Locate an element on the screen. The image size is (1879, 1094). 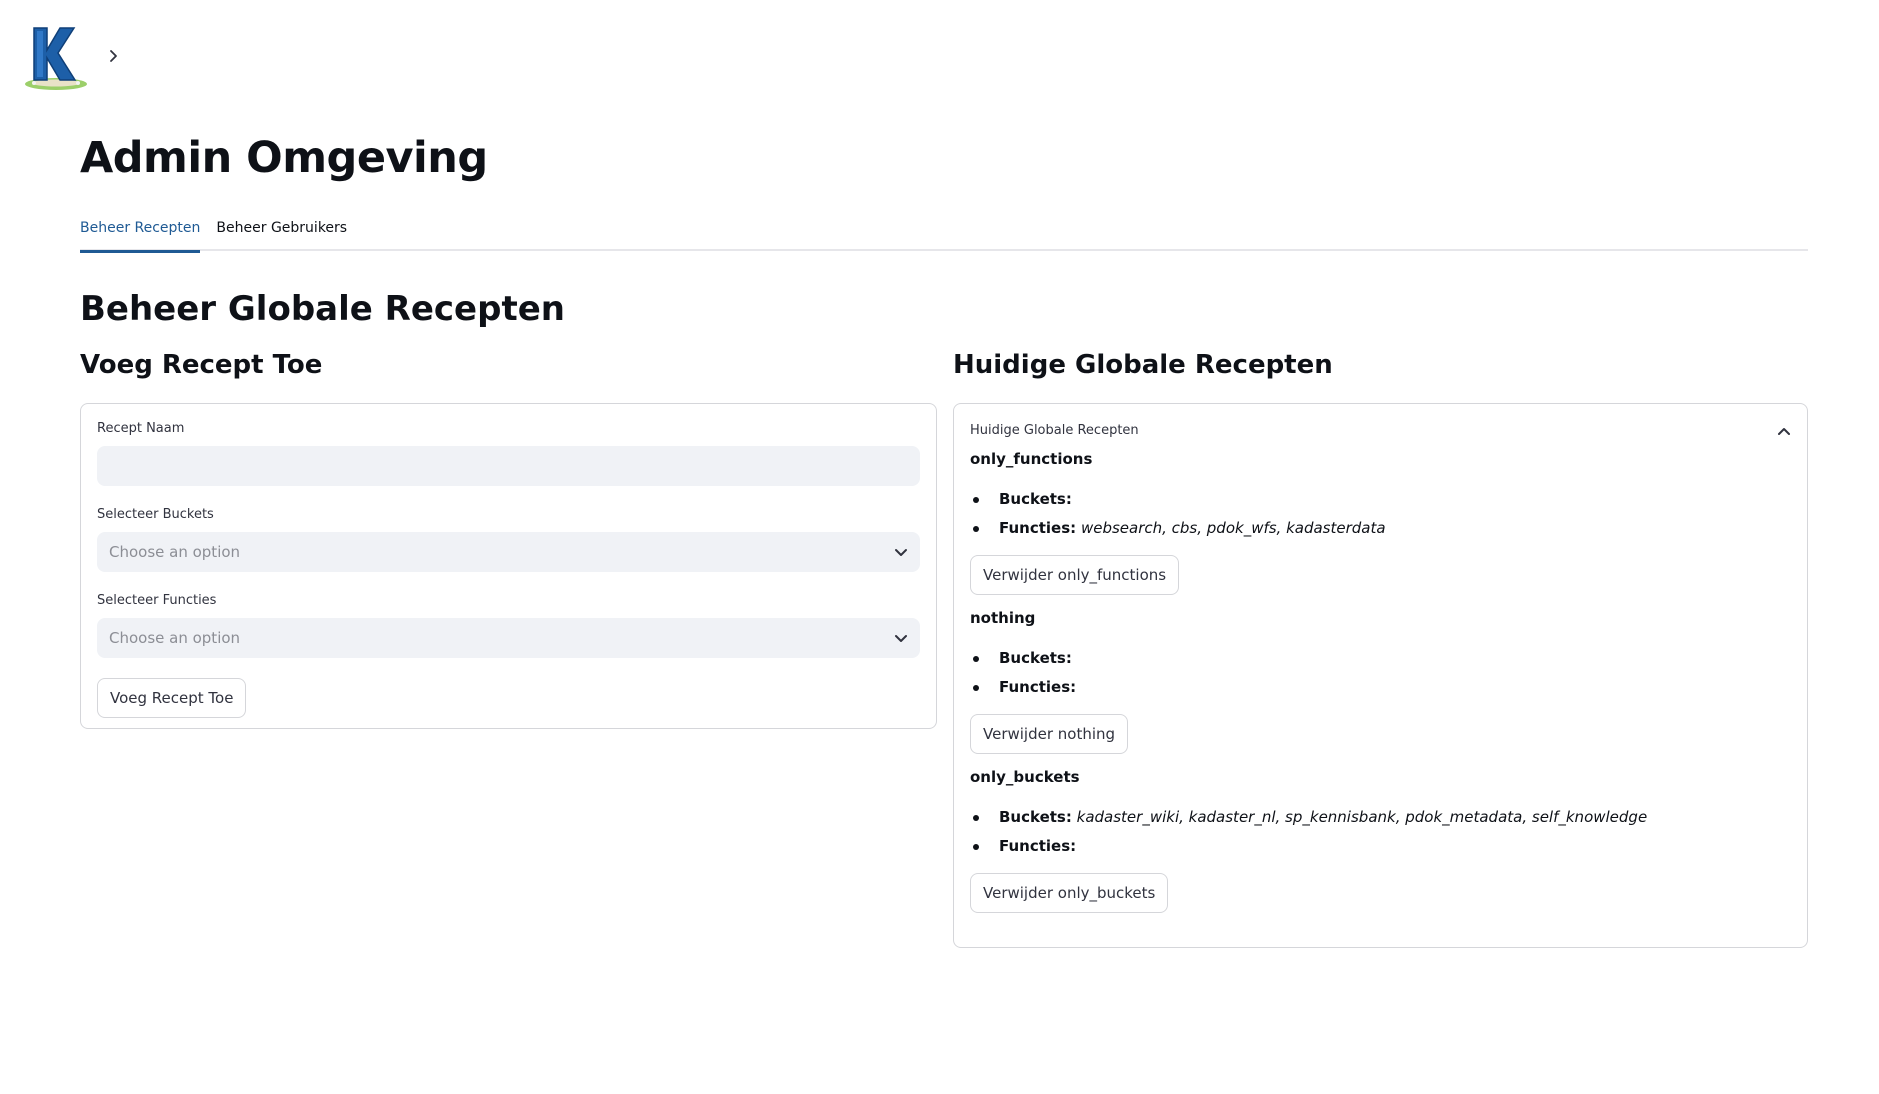
buckets-select: Choose an option is located at coordinates (508, 552).